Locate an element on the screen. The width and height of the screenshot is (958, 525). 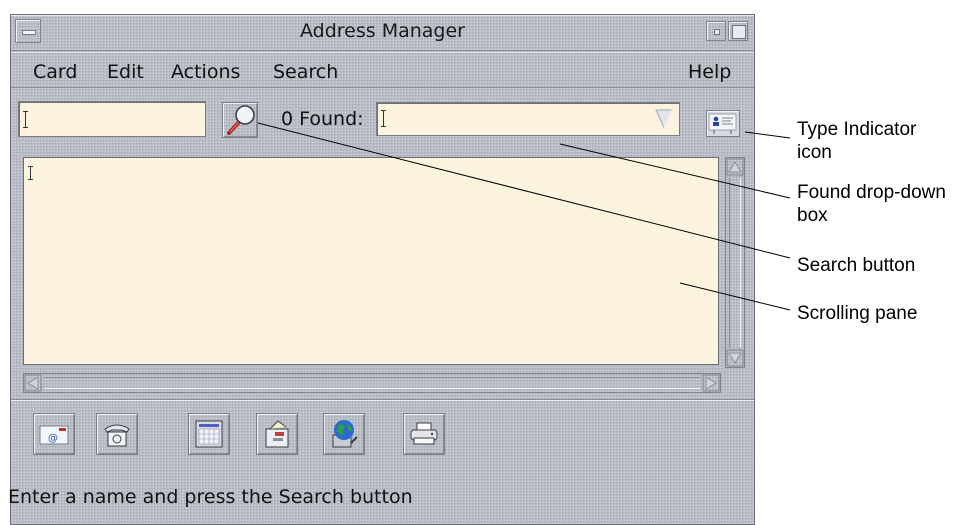
leader-search-button is located at coordinates (524, 190).